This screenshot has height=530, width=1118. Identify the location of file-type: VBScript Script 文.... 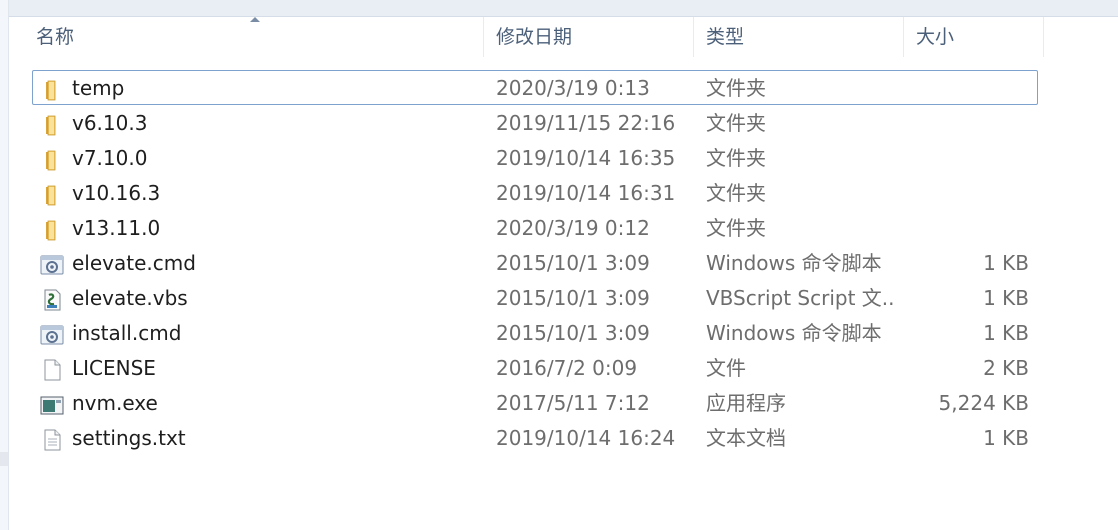
(801, 298).